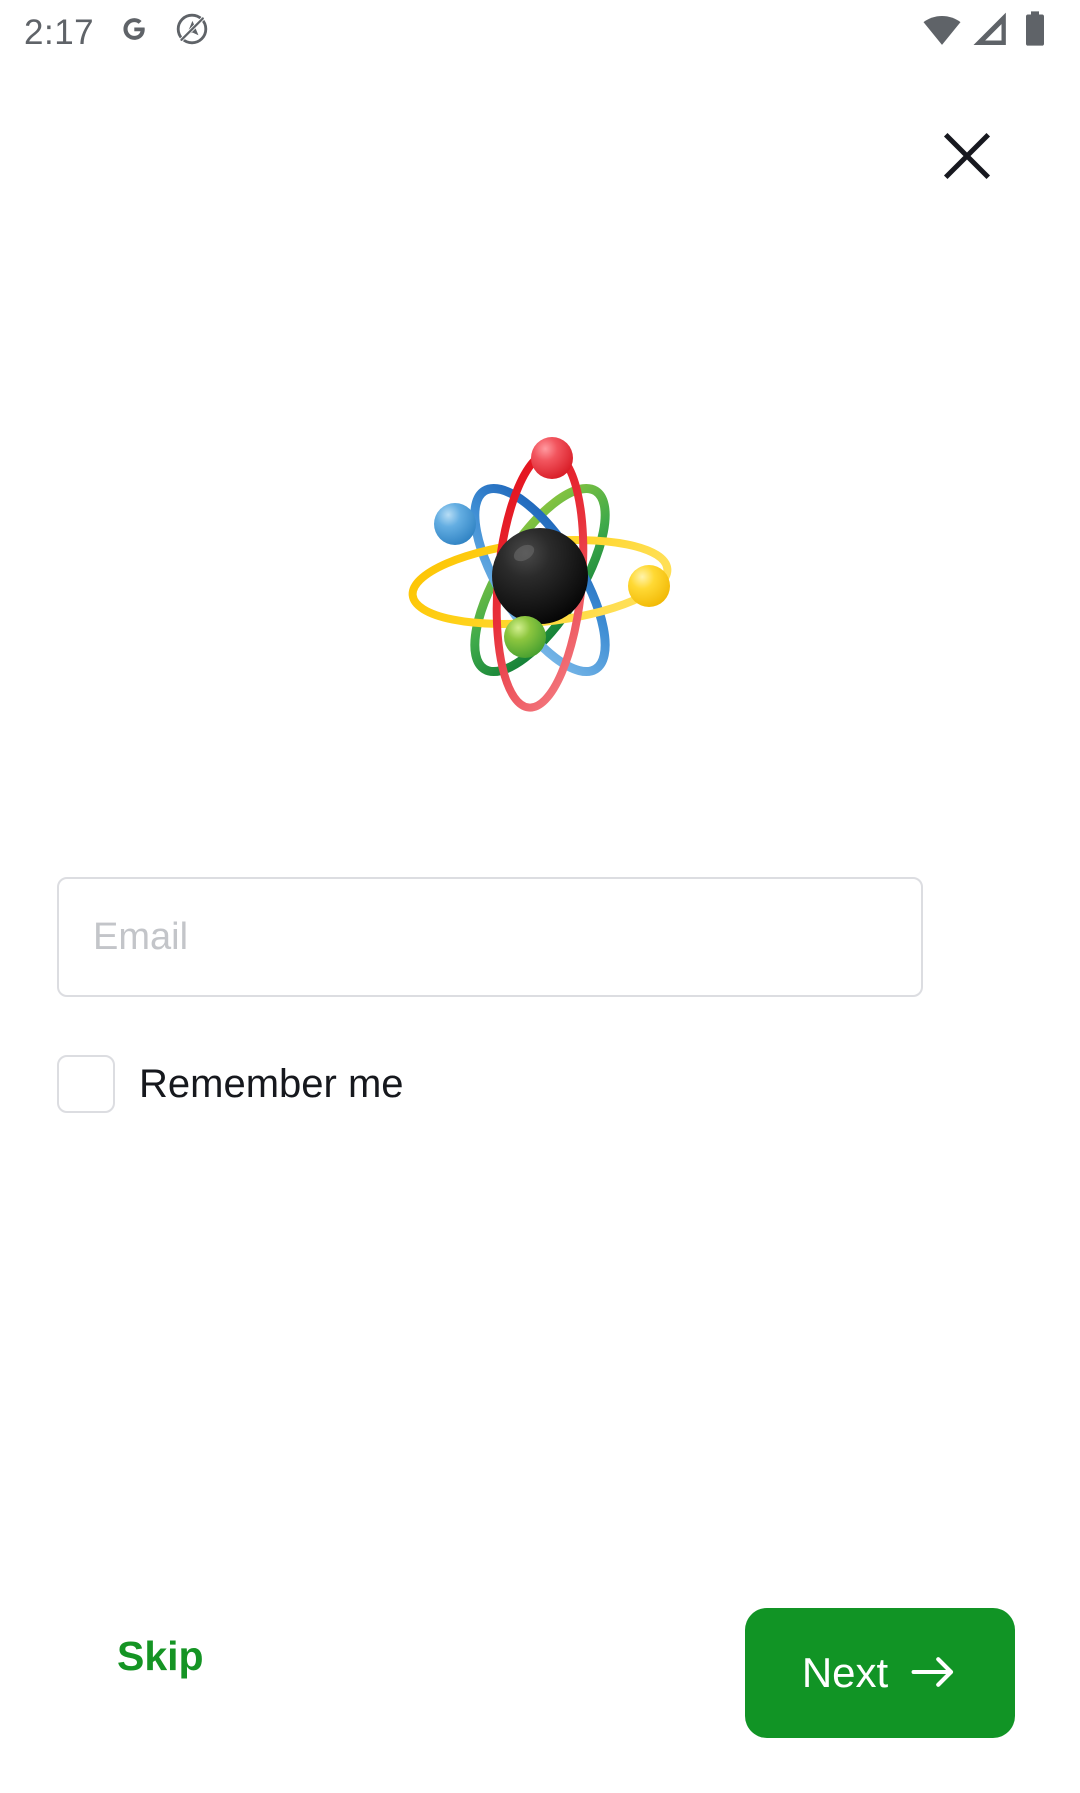 The image size is (1080, 1793). What do you see at coordinates (540, 31) in the screenshot?
I see `status-bar: 2:17` at bounding box center [540, 31].